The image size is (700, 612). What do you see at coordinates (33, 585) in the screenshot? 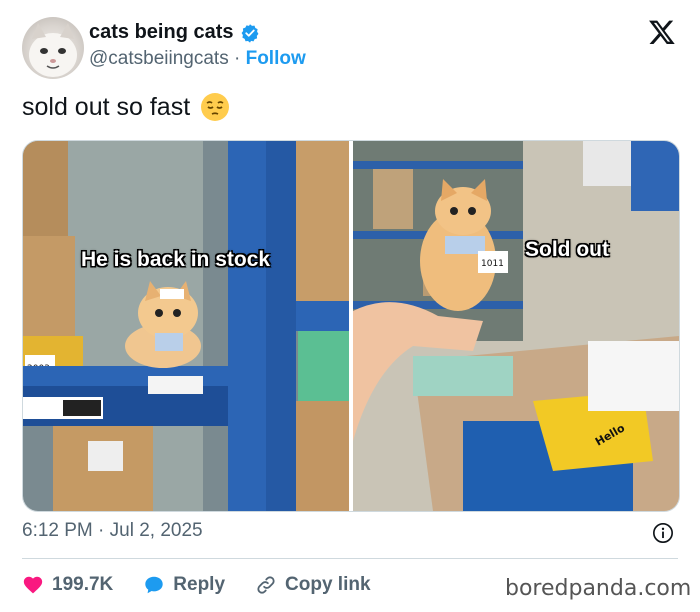
I see `heart-icon` at bounding box center [33, 585].